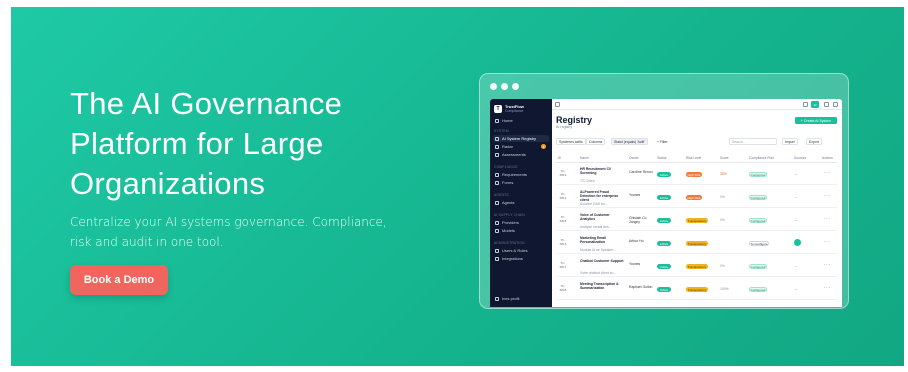  I want to click on column-header-score: Score, so click(724, 158).